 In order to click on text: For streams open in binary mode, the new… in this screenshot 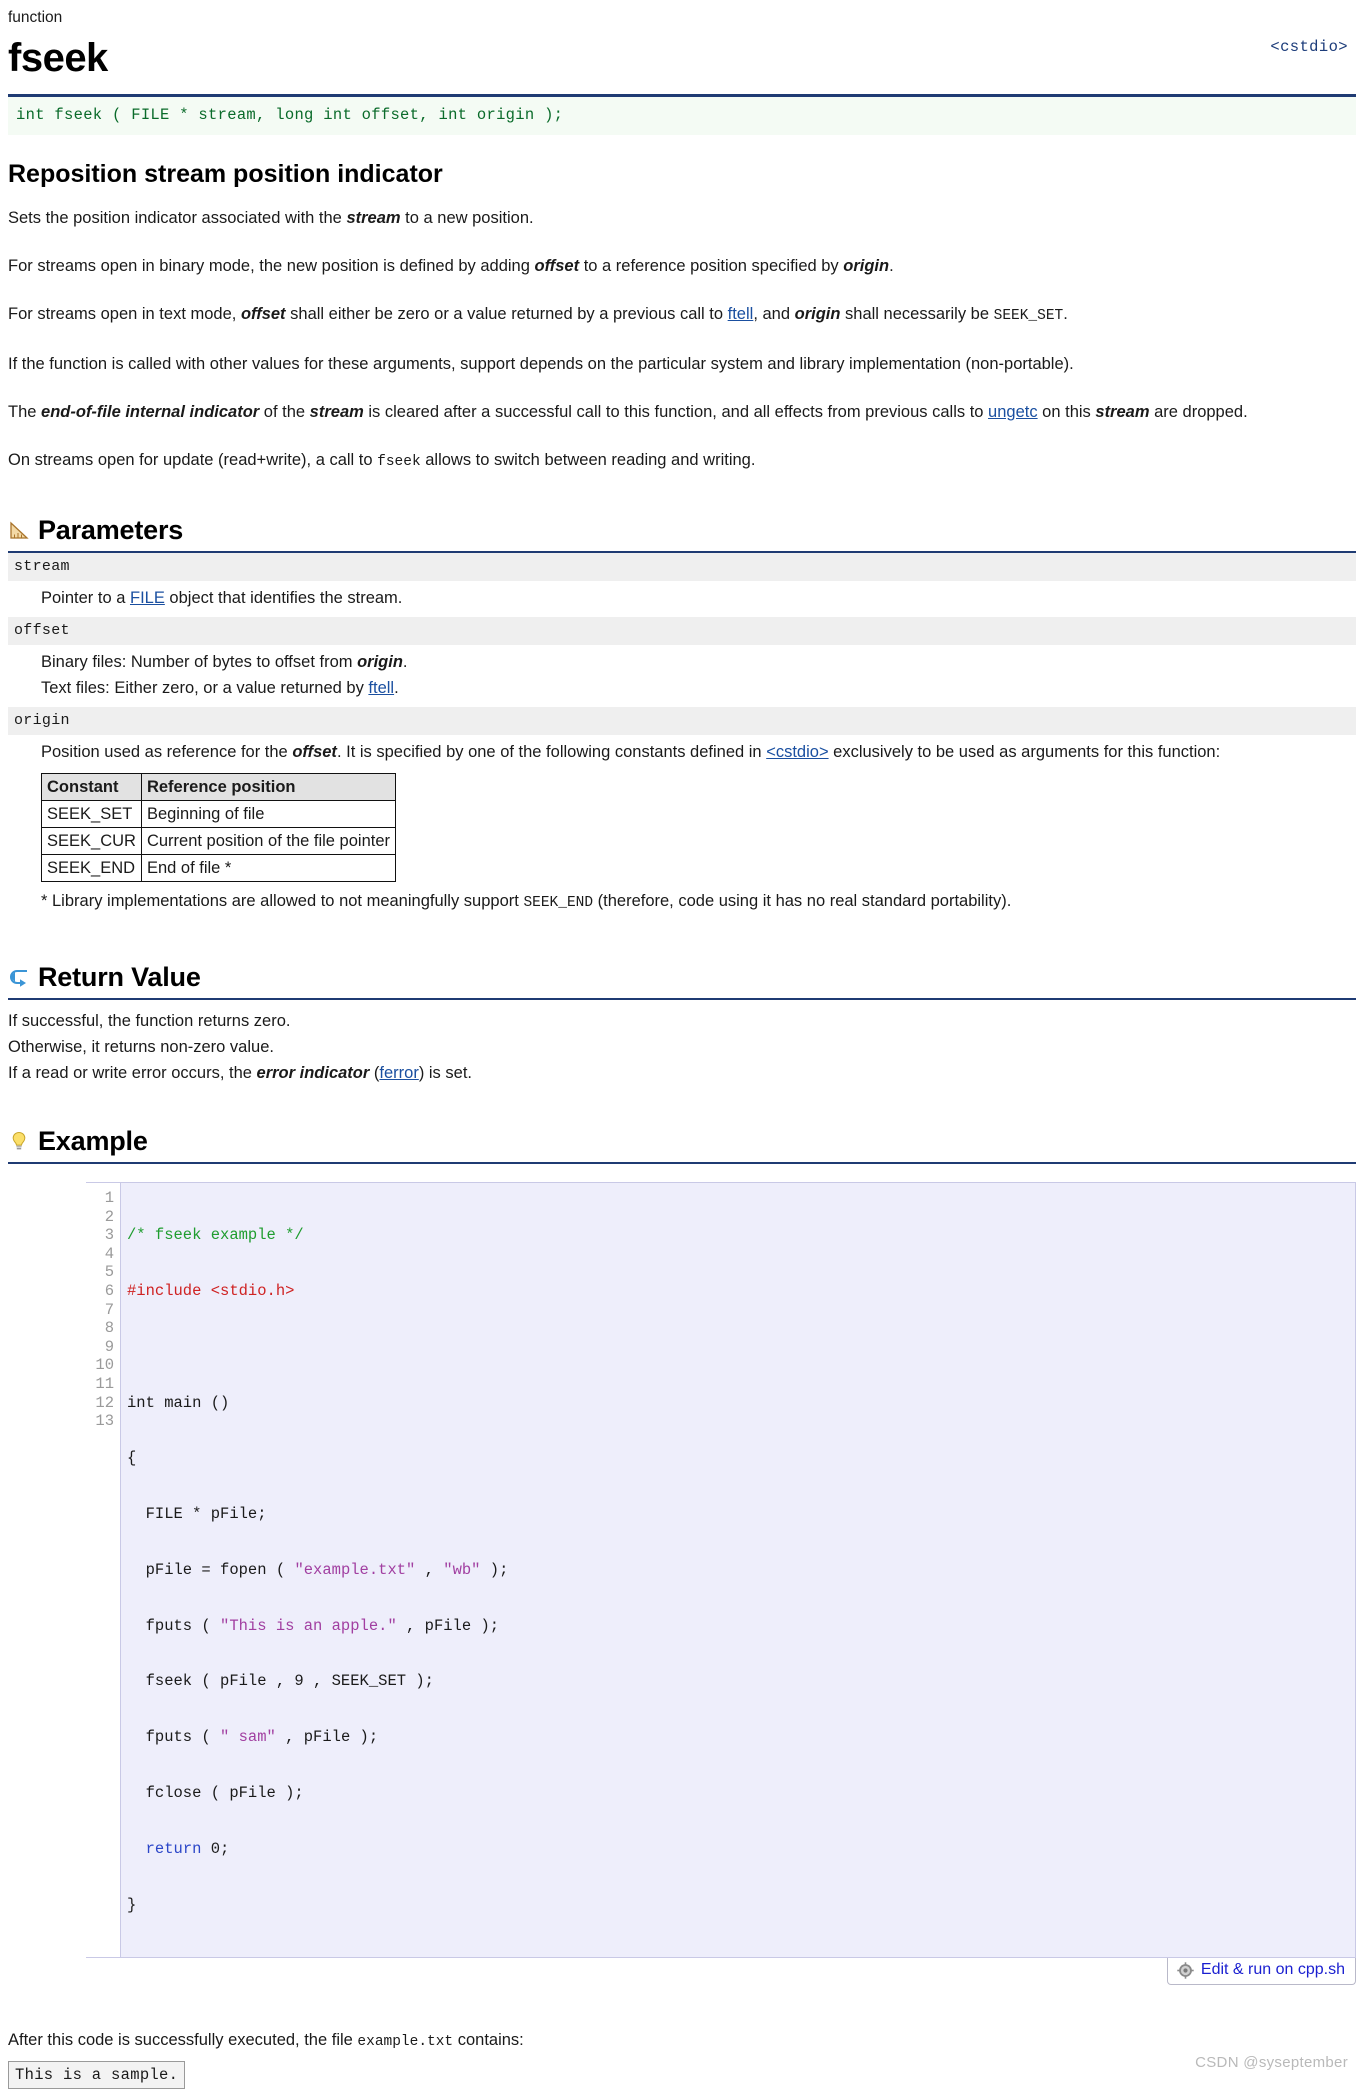, I will do `click(271, 266)`.